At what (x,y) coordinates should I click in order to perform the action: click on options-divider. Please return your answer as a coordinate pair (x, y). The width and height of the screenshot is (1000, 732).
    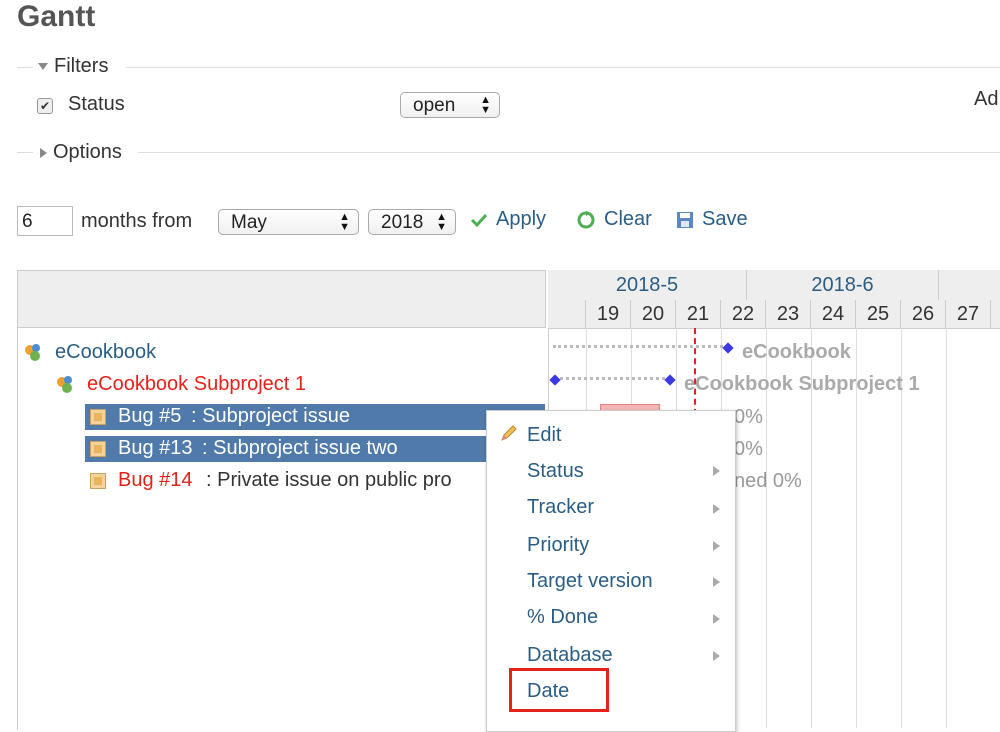
    Looking at the image, I should click on (25, 152).